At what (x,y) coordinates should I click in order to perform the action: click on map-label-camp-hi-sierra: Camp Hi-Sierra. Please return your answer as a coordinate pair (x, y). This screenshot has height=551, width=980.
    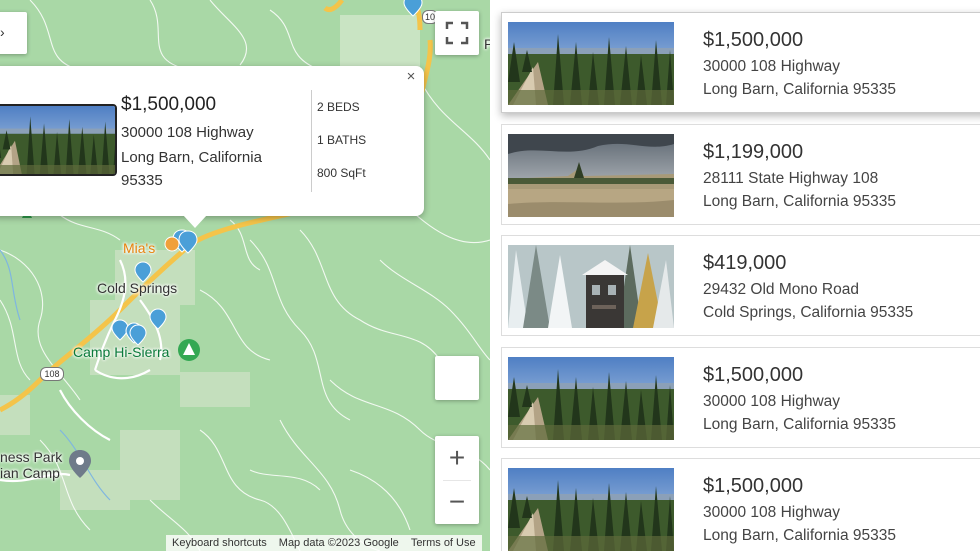
    Looking at the image, I should click on (121, 352).